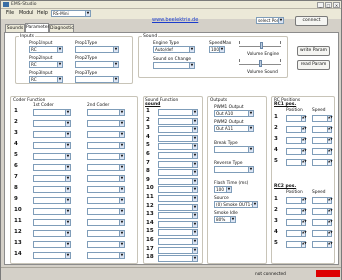  Describe the element at coordinates (174, 49) in the screenshot. I see `engine-type-select: Auto/def ▼` at that location.